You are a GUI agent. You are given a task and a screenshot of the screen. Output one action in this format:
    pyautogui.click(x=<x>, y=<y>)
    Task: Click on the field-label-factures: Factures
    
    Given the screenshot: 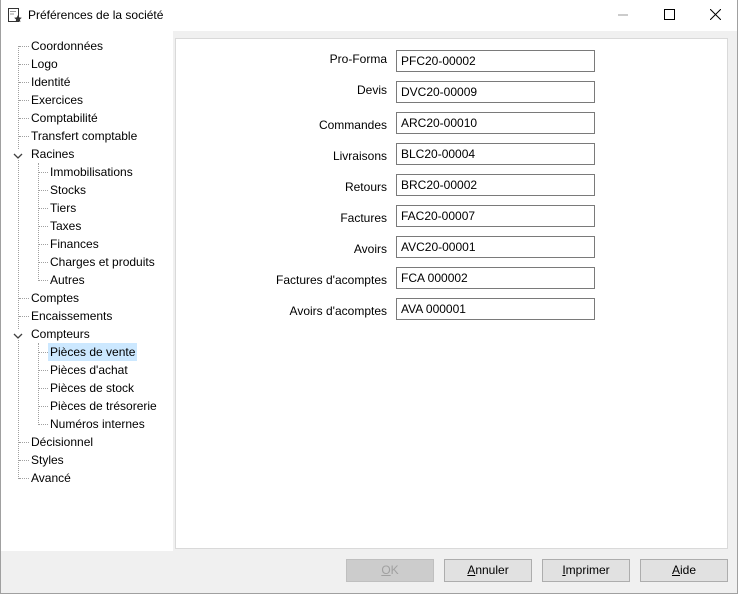 What is the action you would take?
    pyautogui.click(x=363, y=218)
    